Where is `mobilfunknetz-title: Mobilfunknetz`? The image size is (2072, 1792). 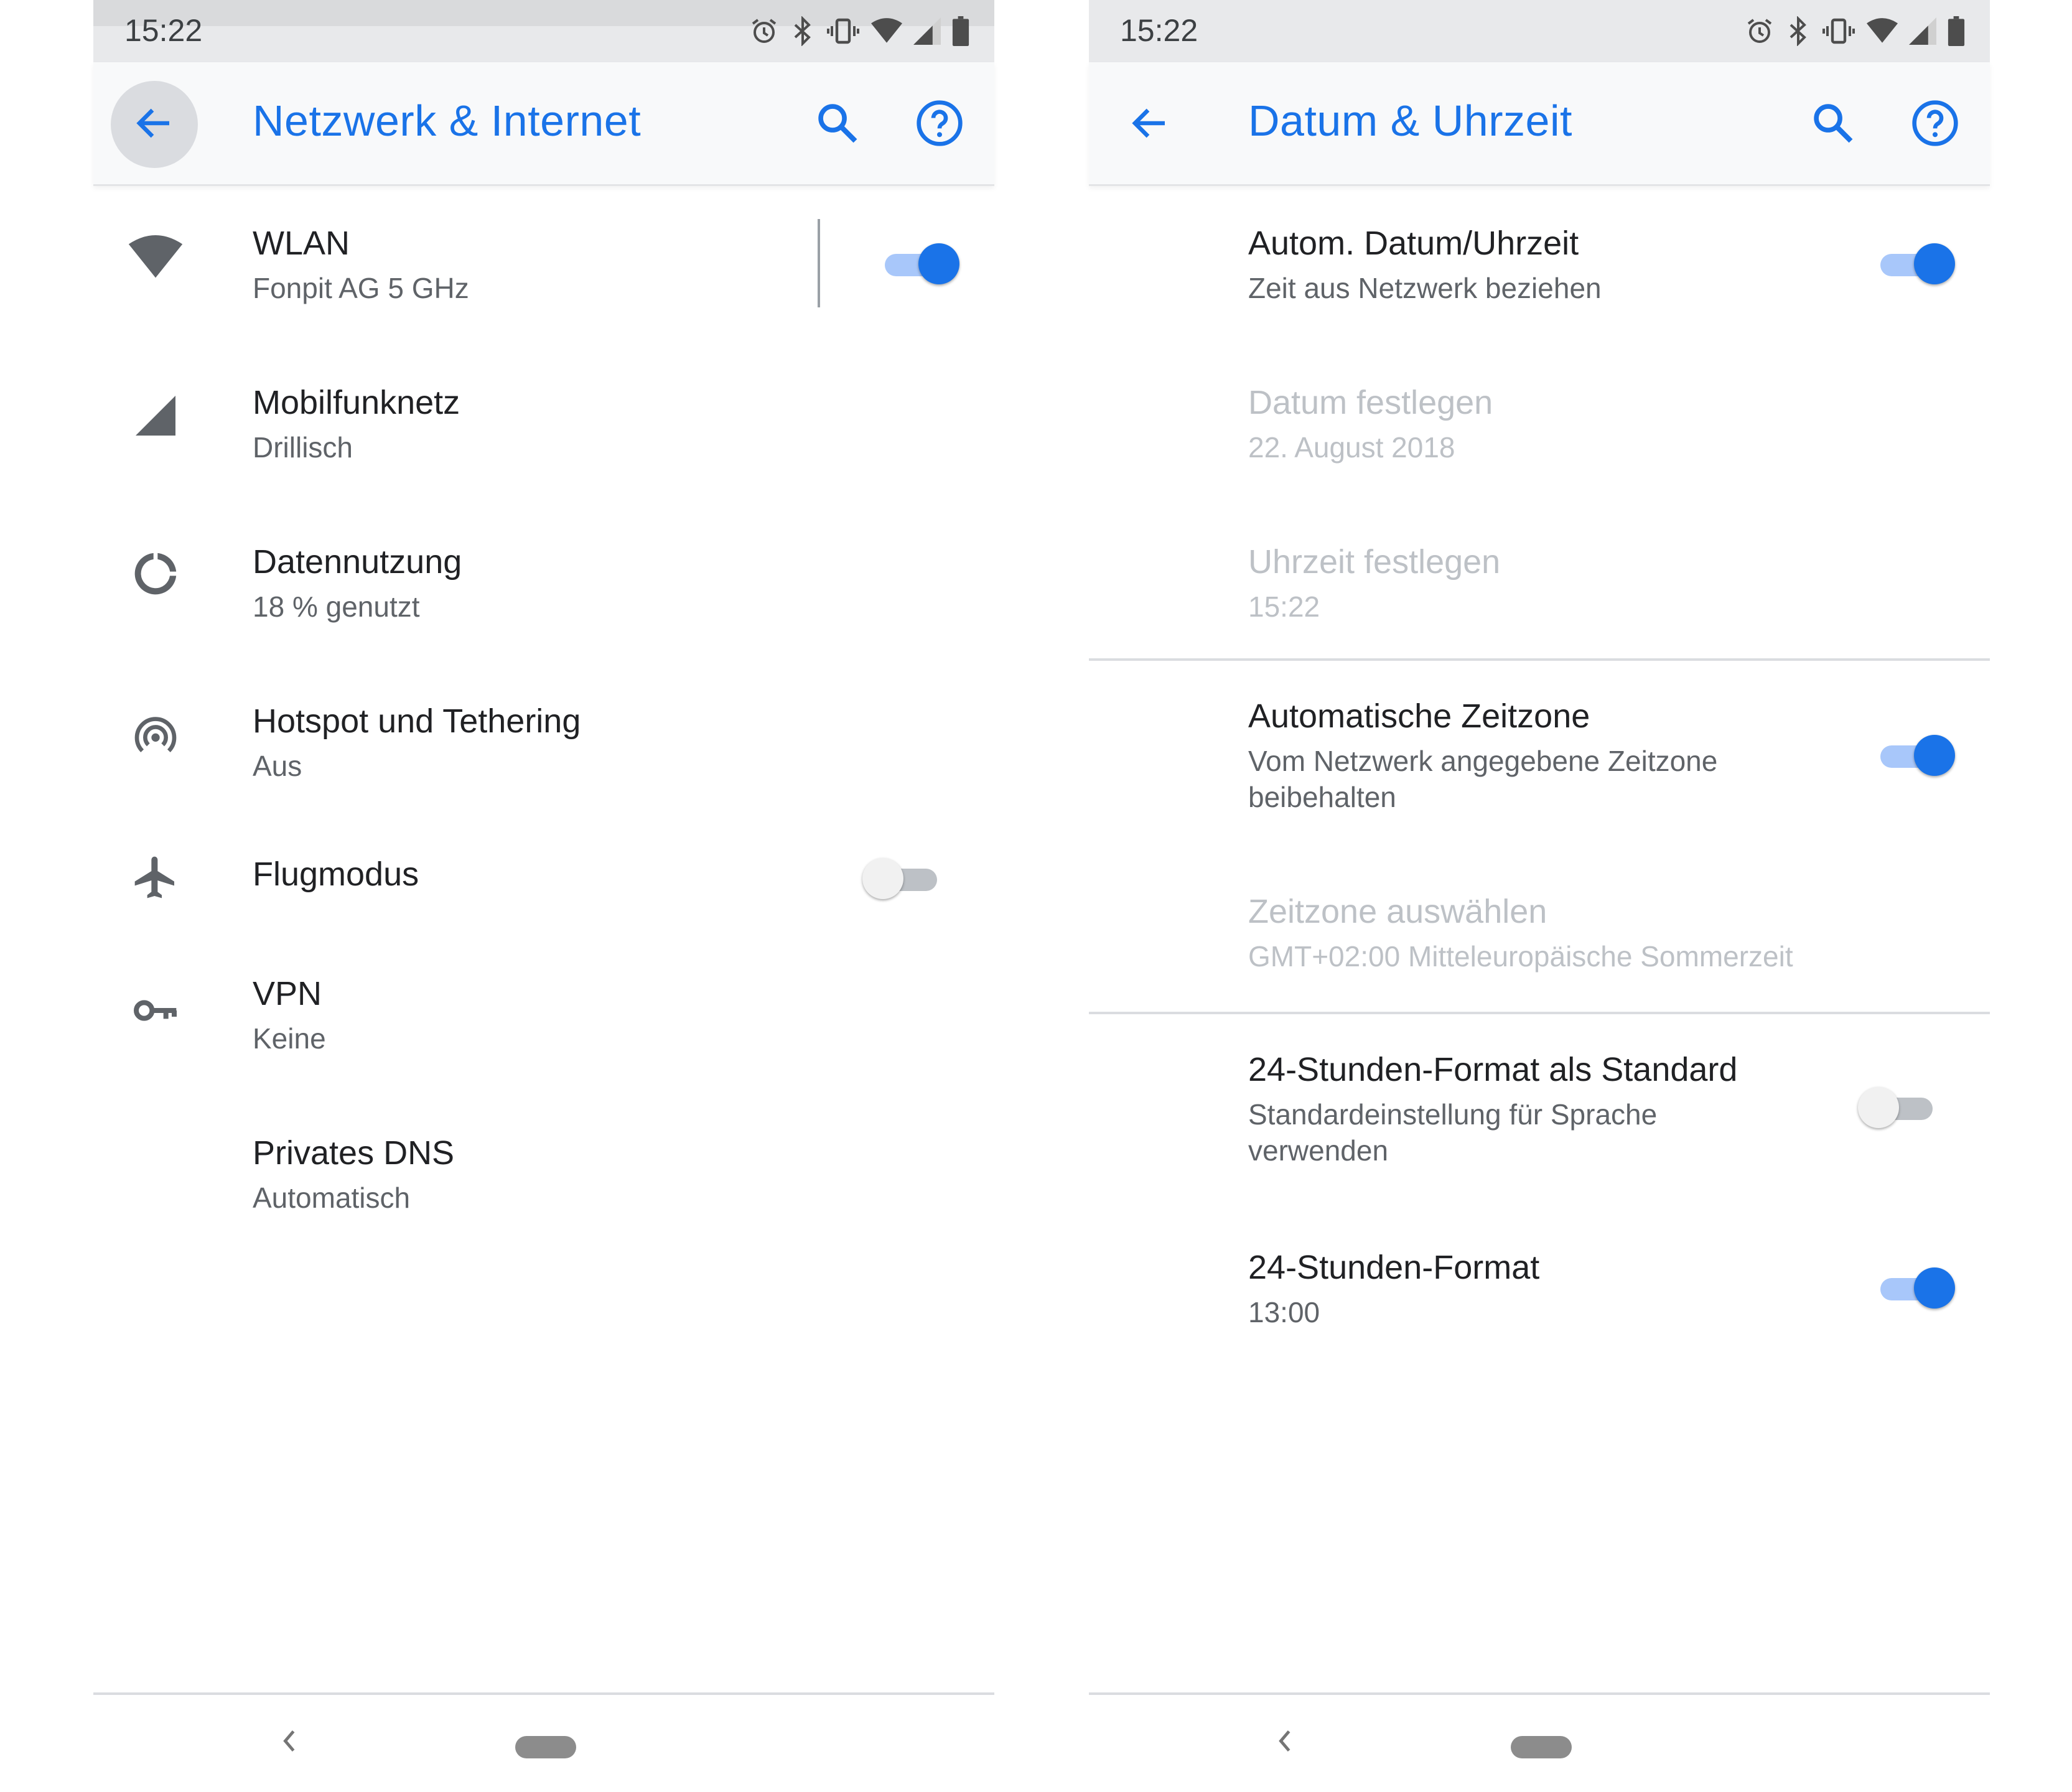
mobilfunknetz-title: Mobilfunknetz is located at coordinates (356, 402).